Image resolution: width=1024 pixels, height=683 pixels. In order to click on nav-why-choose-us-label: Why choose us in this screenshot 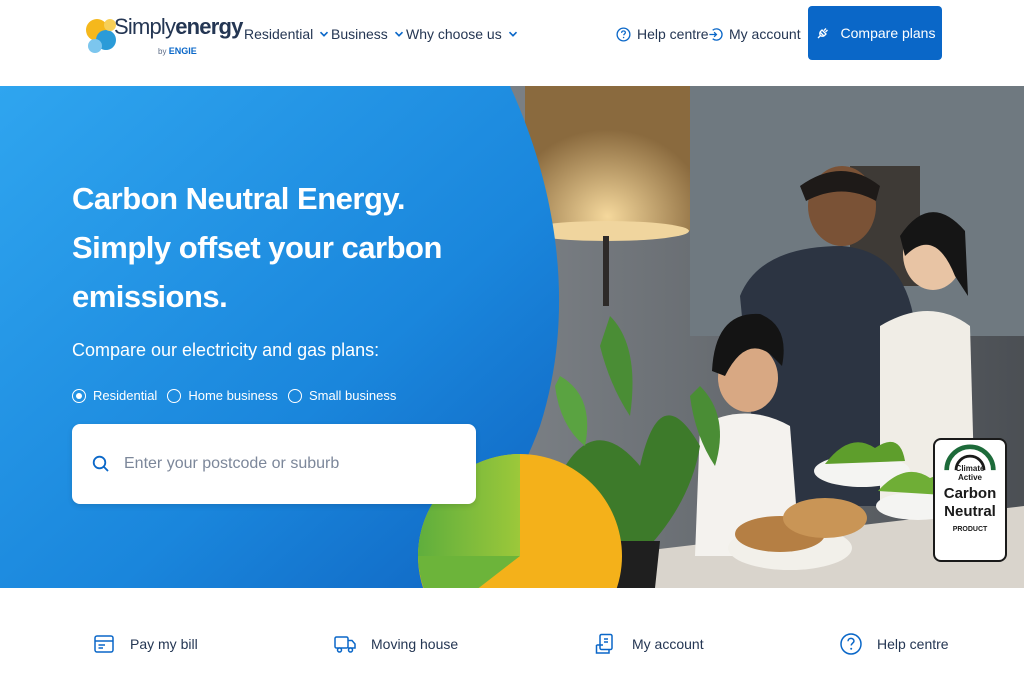, I will do `click(454, 34)`.